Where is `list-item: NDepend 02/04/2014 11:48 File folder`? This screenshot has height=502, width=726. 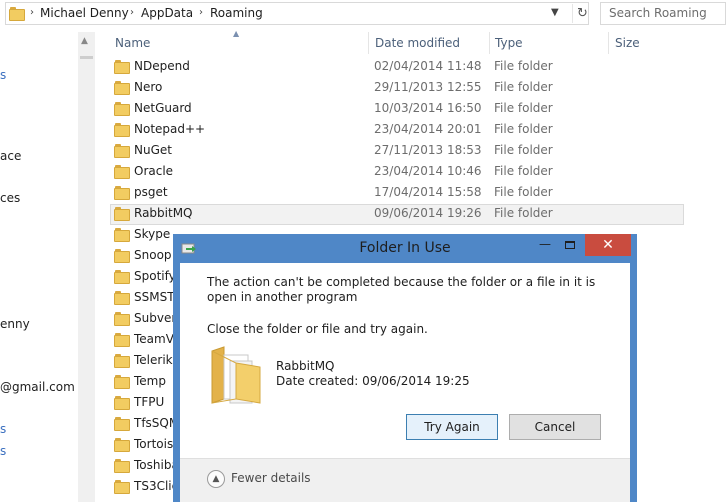
list-item: NDepend 02/04/2014 11:48 File folder is located at coordinates (397, 67).